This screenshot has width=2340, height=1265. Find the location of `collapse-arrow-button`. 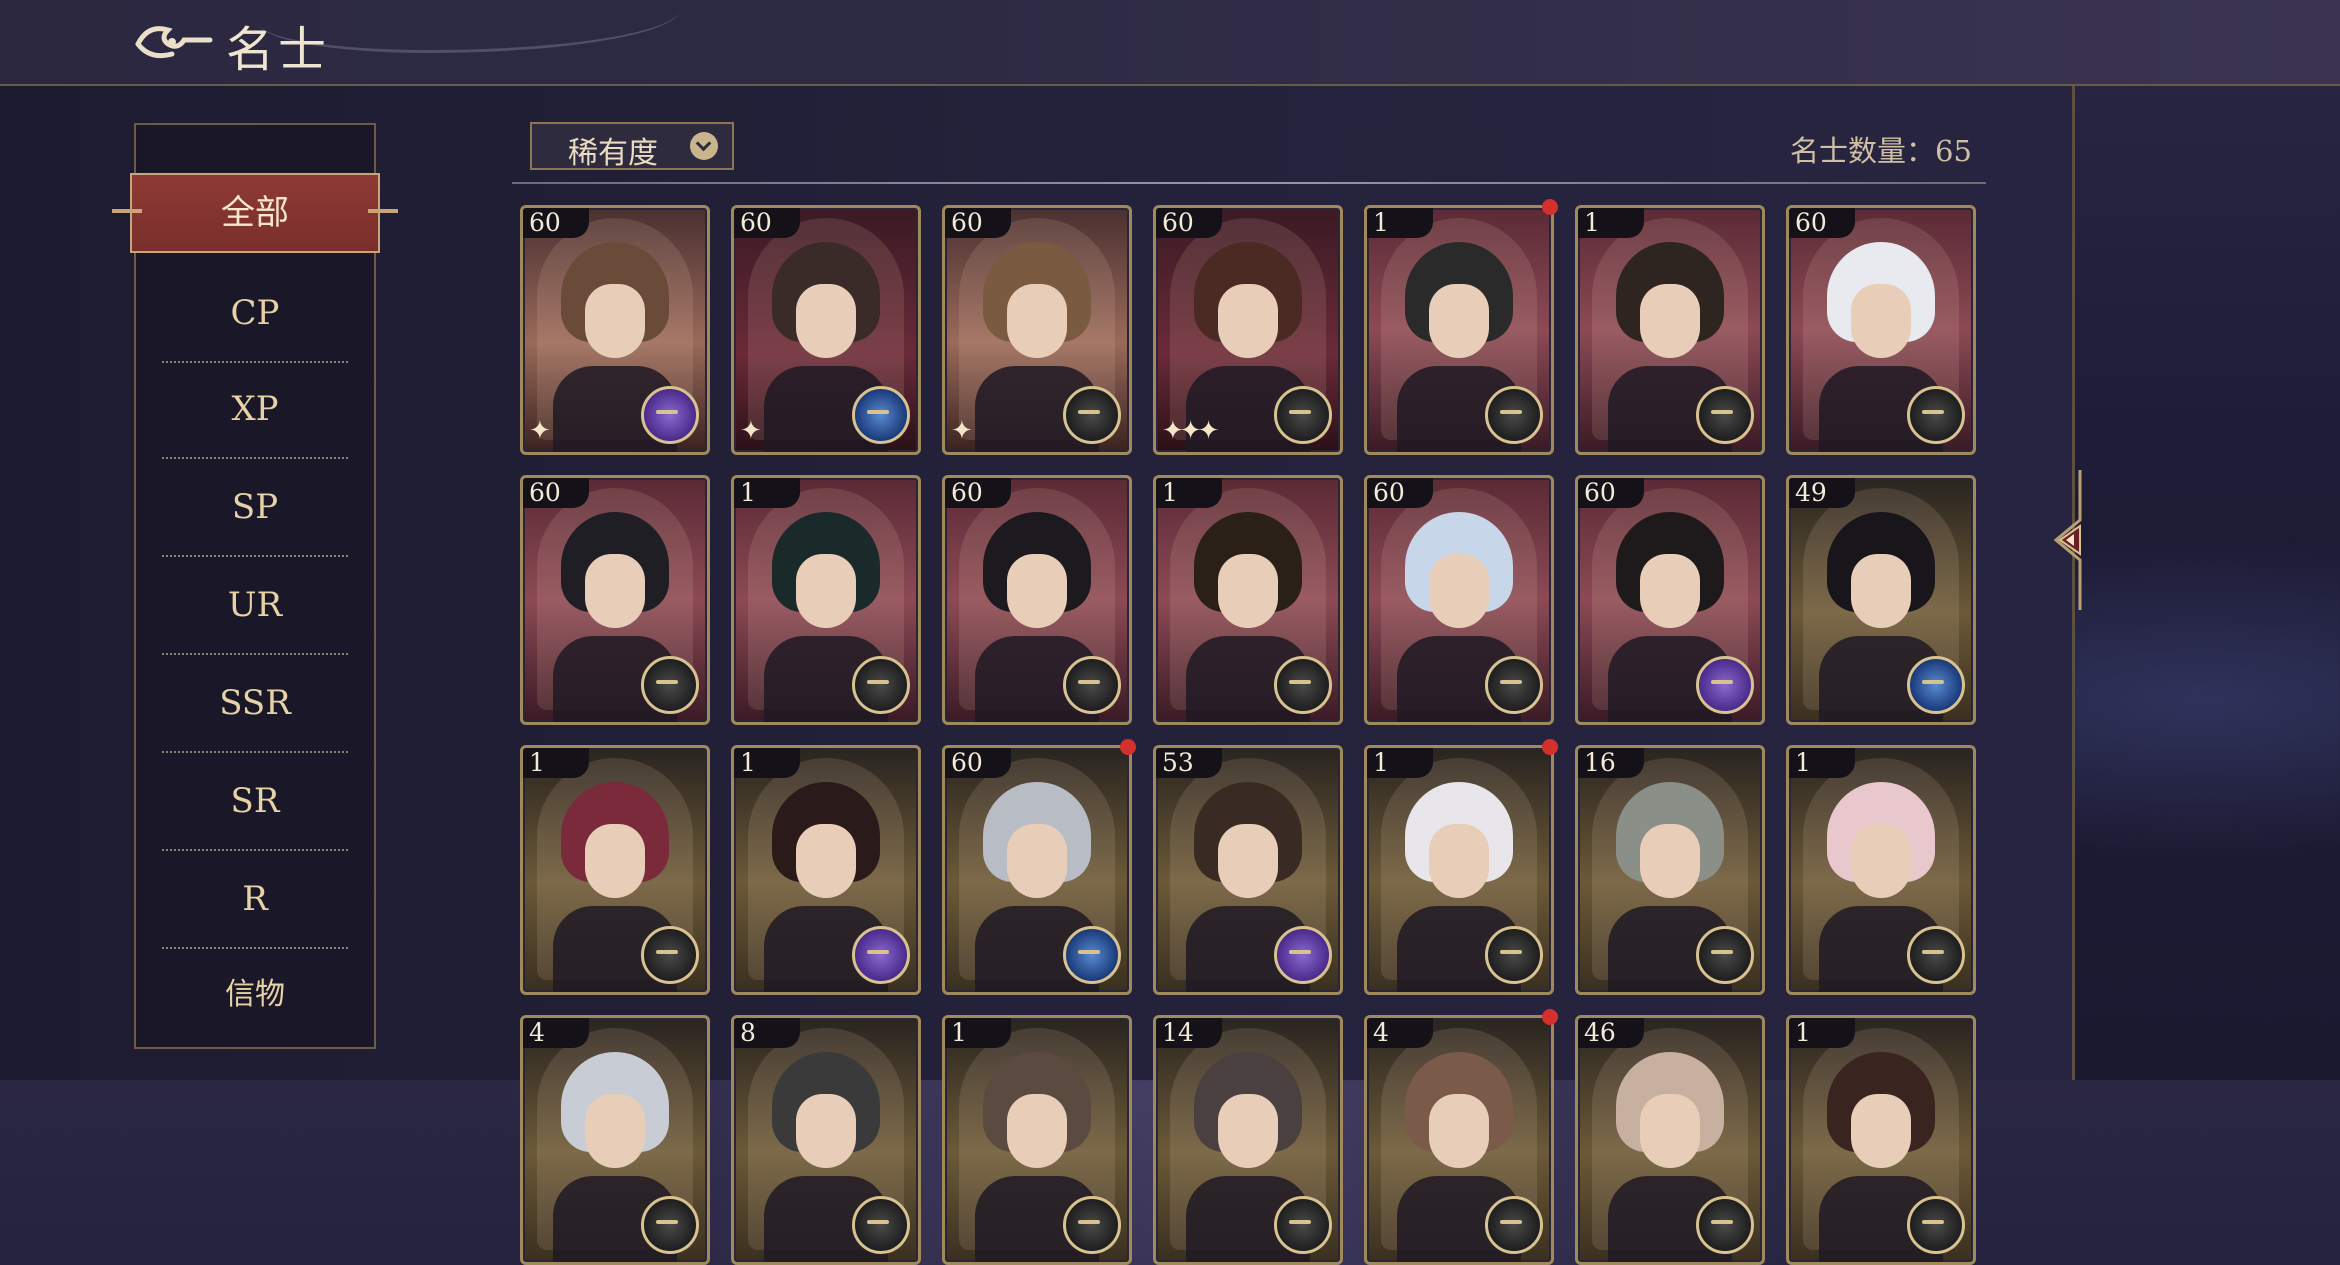

collapse-arrow-button is located at coordinates (2070, 540).